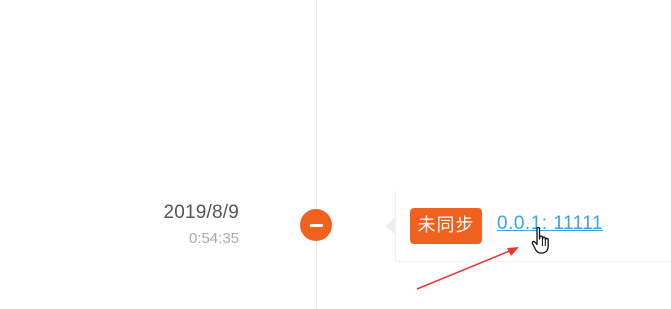  What do you see at coordinates (390, 226) in the screenshot?
I see `card-pointer` at bounding box center [390, 226].